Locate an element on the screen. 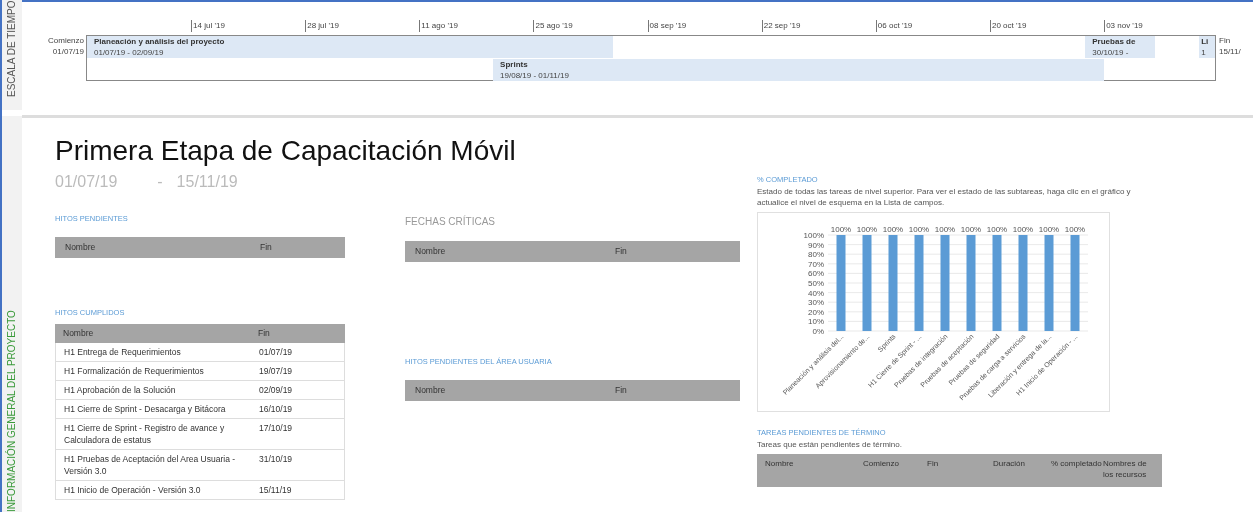 The height and width of the screenshot is (512, 1253). table-cell-text: 15/11/19 is located at coordinates (276, 490).